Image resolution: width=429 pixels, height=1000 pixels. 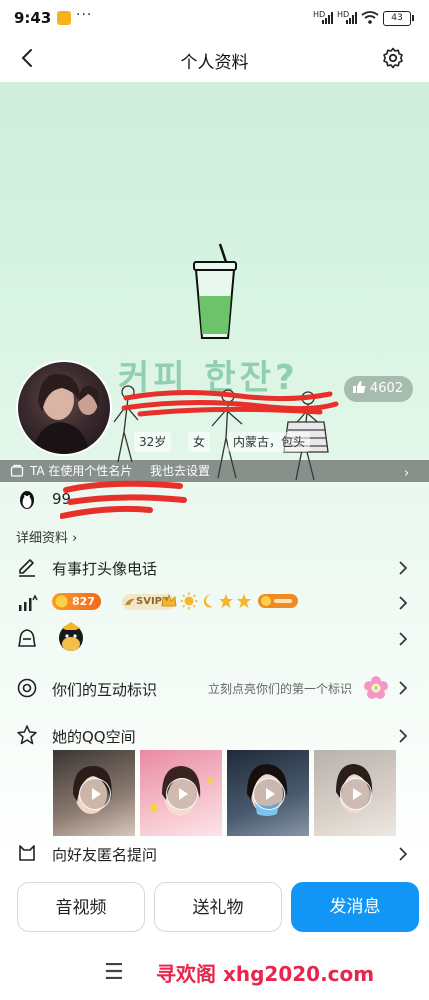 I want to click on battery-indicator: 43, so click(x=397, y=18).